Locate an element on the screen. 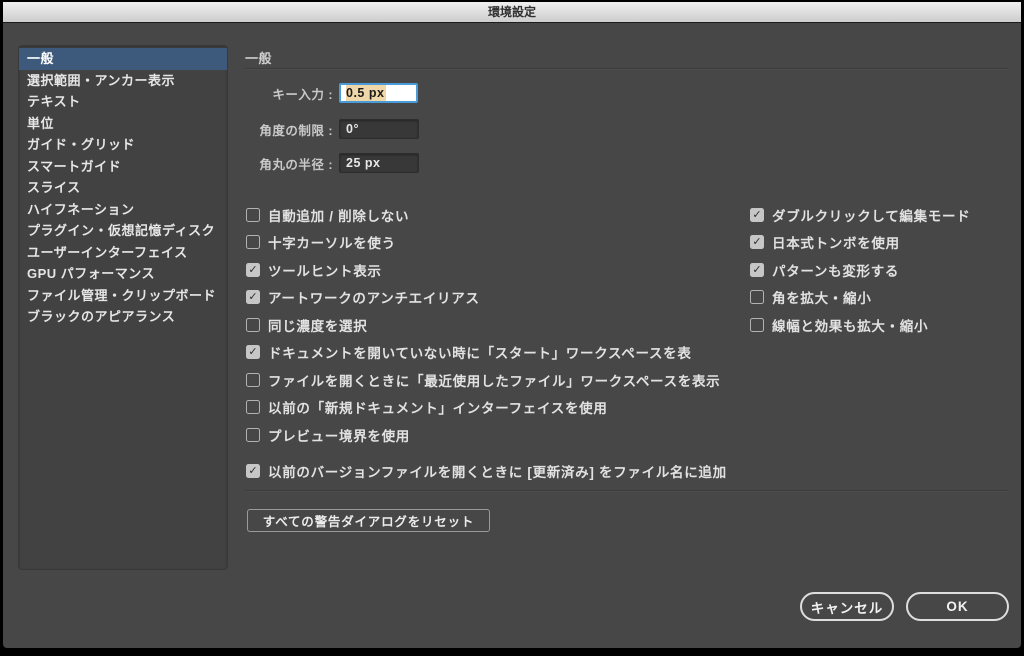 Image resolution: width=1024 pixels, height=656 pixels. checkbox-row: 線幅と効果も拡大・縮小 is located at coordinates (860, 325).